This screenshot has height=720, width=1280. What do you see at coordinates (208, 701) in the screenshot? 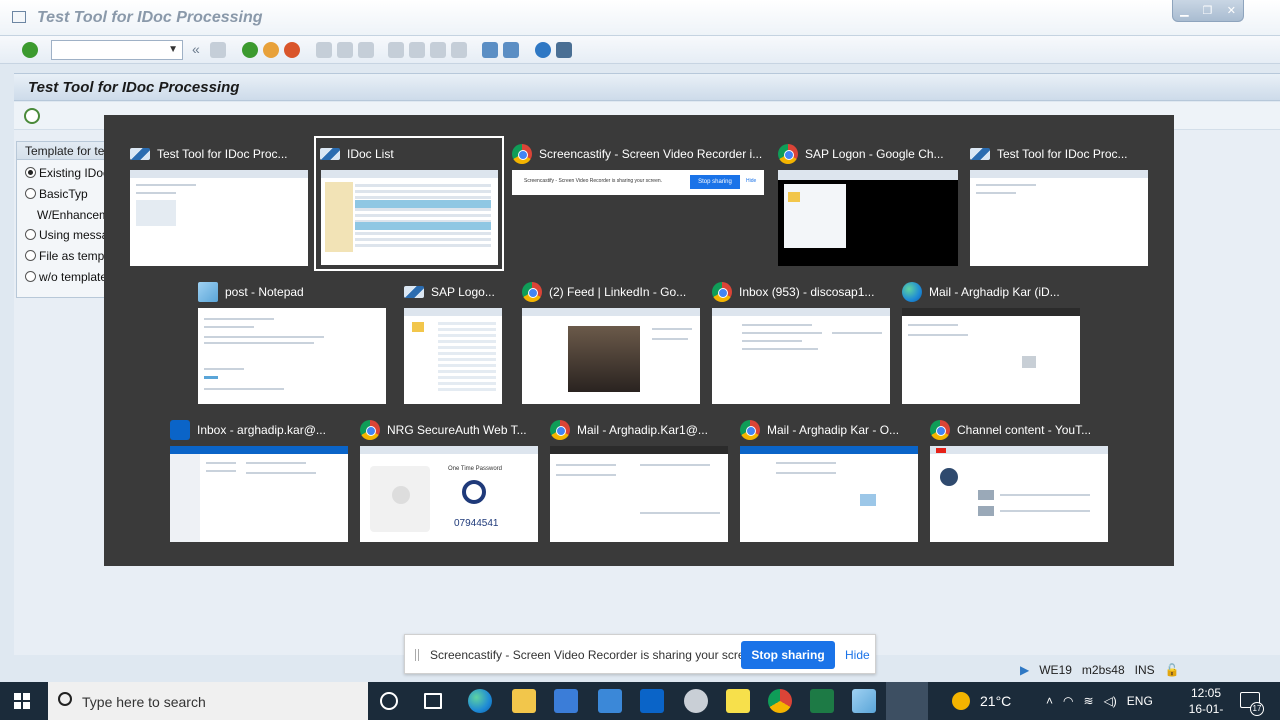
I see `taskbar-search-box: Type here to search` at bounding box center [208, 701].